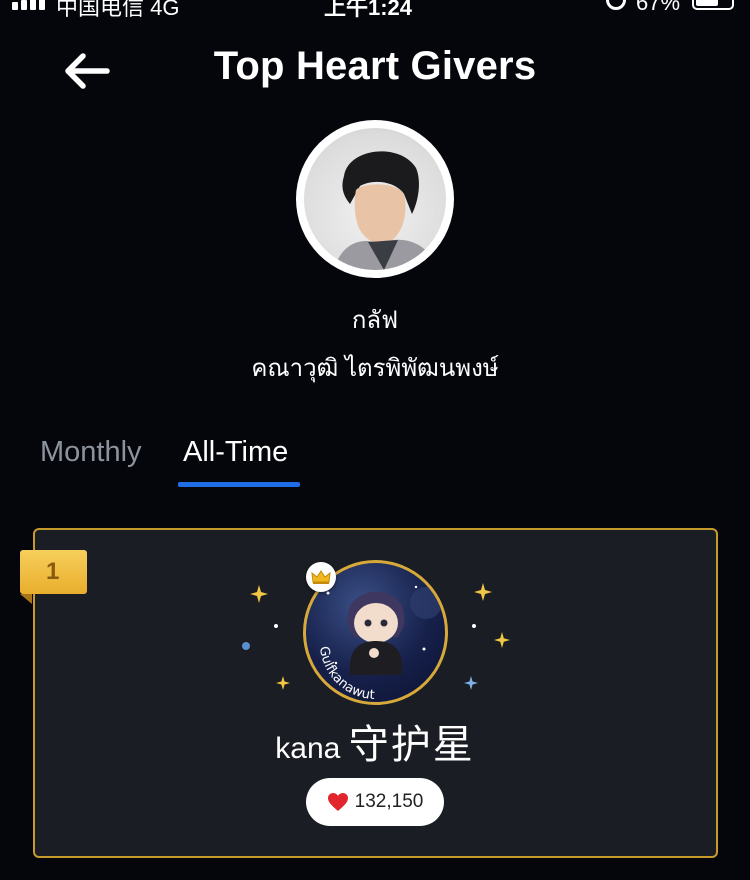  I want to click on giver-name: kana 守护星, so click(375, 741).